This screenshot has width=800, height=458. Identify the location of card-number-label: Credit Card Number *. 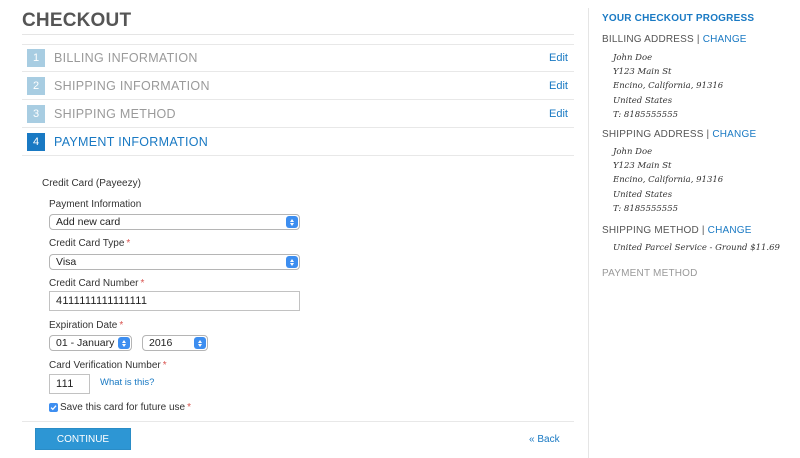
(96, 283).